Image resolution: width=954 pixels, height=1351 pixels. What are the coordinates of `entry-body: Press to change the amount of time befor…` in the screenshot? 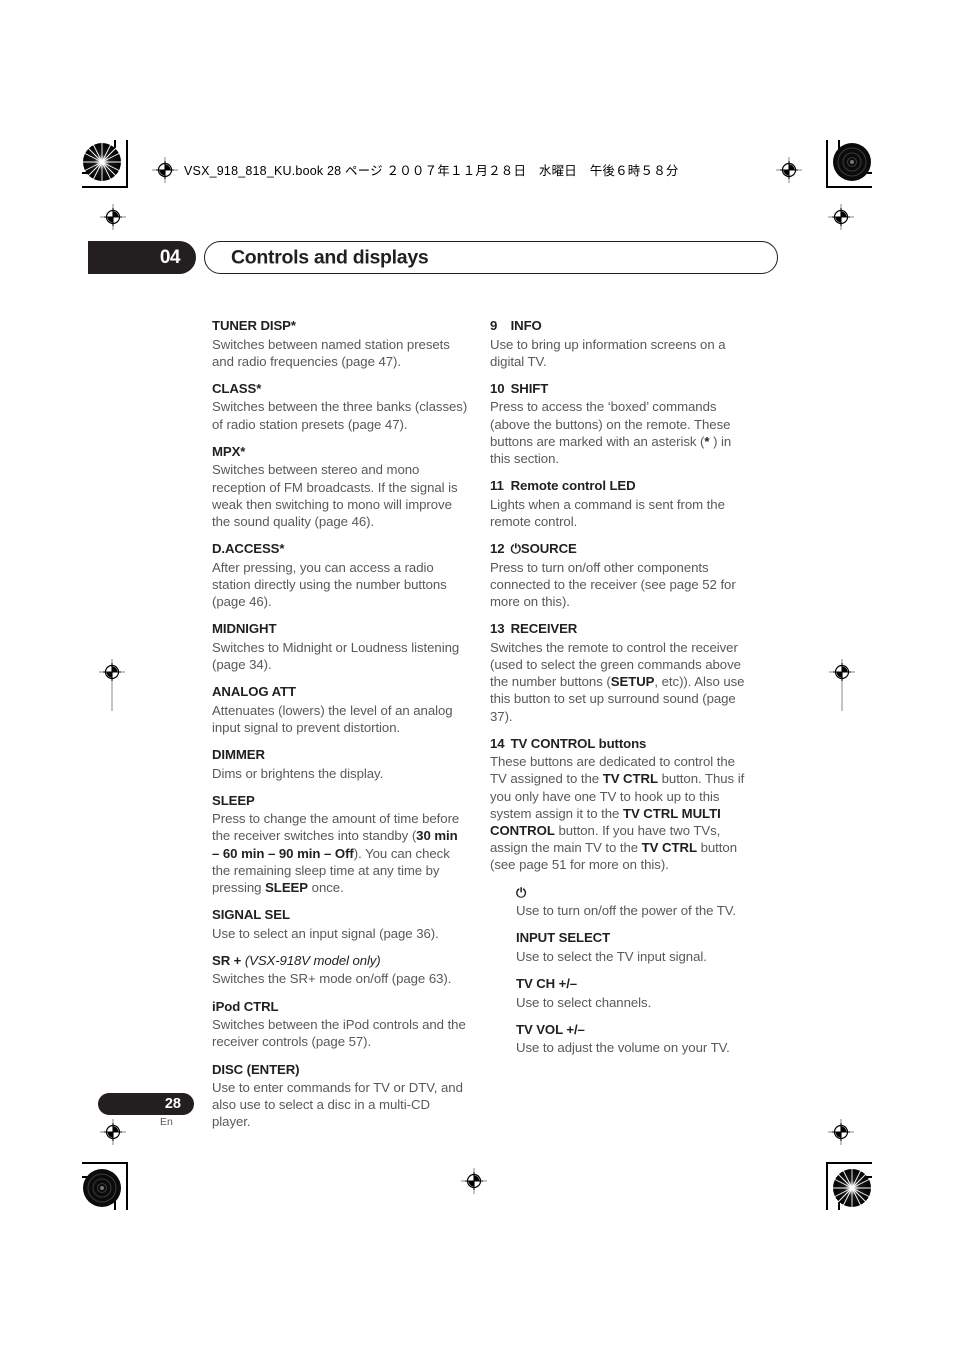 It's located at (336, 853).